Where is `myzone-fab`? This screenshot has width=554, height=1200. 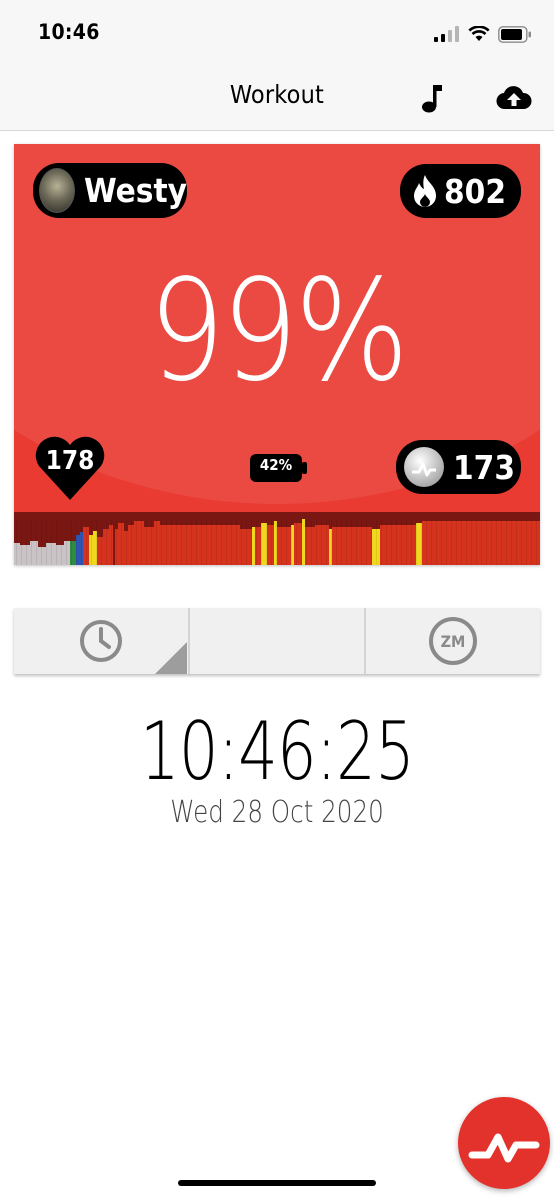 myzone-fab is located at coordinates (504, 1143).